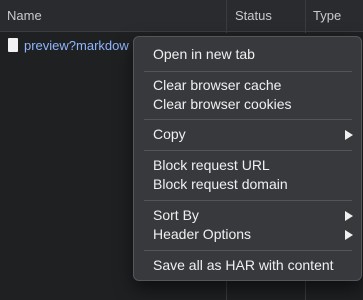  I want to click on header-options-label: Header Options, so click(202, 234).